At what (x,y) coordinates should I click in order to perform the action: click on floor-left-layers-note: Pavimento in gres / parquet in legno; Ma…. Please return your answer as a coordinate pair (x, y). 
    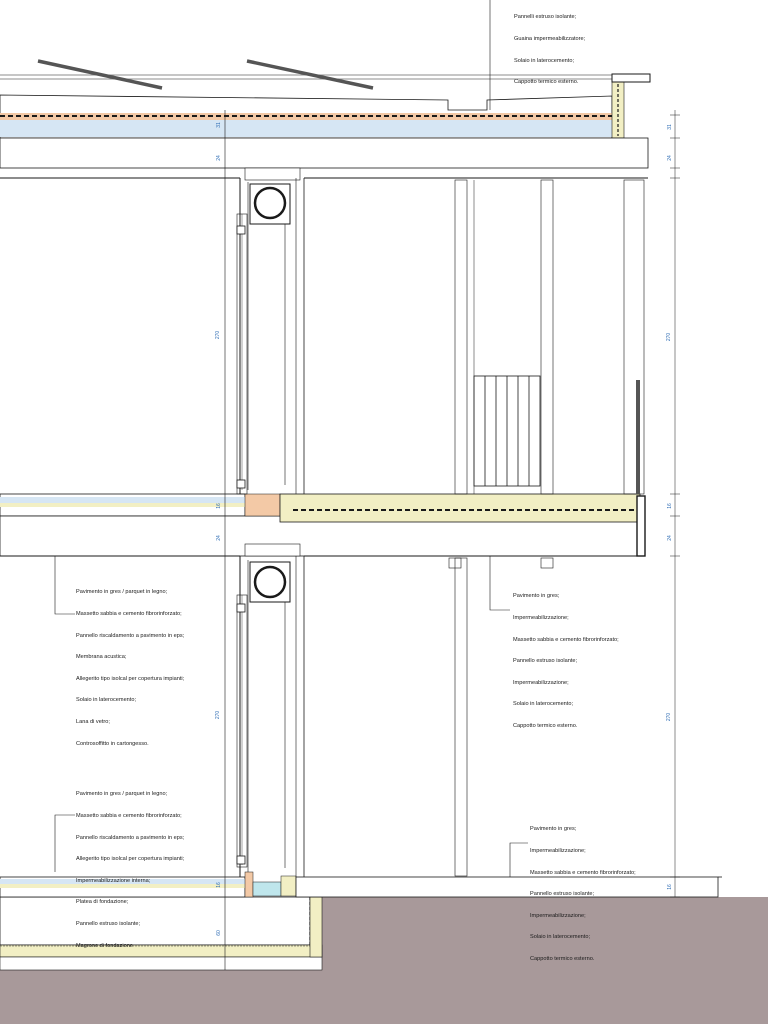
    Looking at the image, I should click on (130, 665).